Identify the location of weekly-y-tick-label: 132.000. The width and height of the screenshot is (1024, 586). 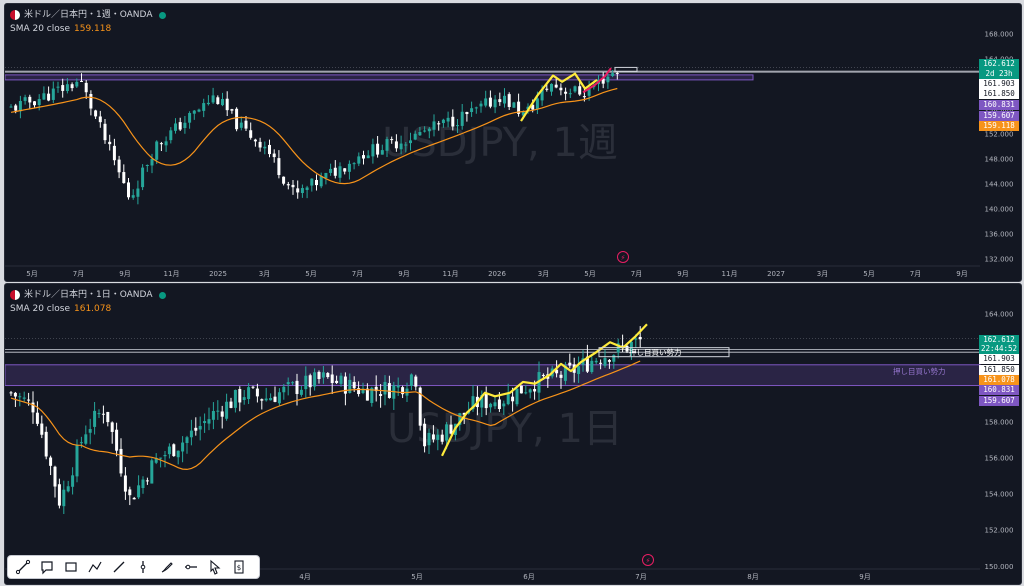
(999, 259).